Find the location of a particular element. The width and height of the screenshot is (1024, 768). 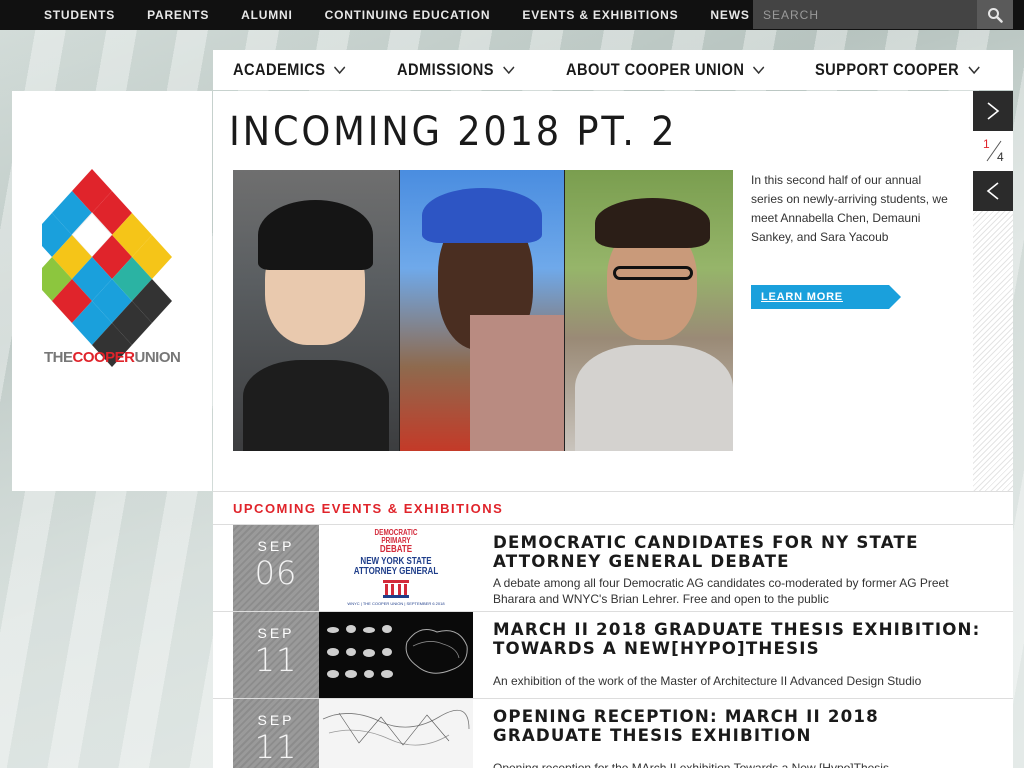

main-nav-label: SUPPORT COOPER is located at coordinates (887, 69).